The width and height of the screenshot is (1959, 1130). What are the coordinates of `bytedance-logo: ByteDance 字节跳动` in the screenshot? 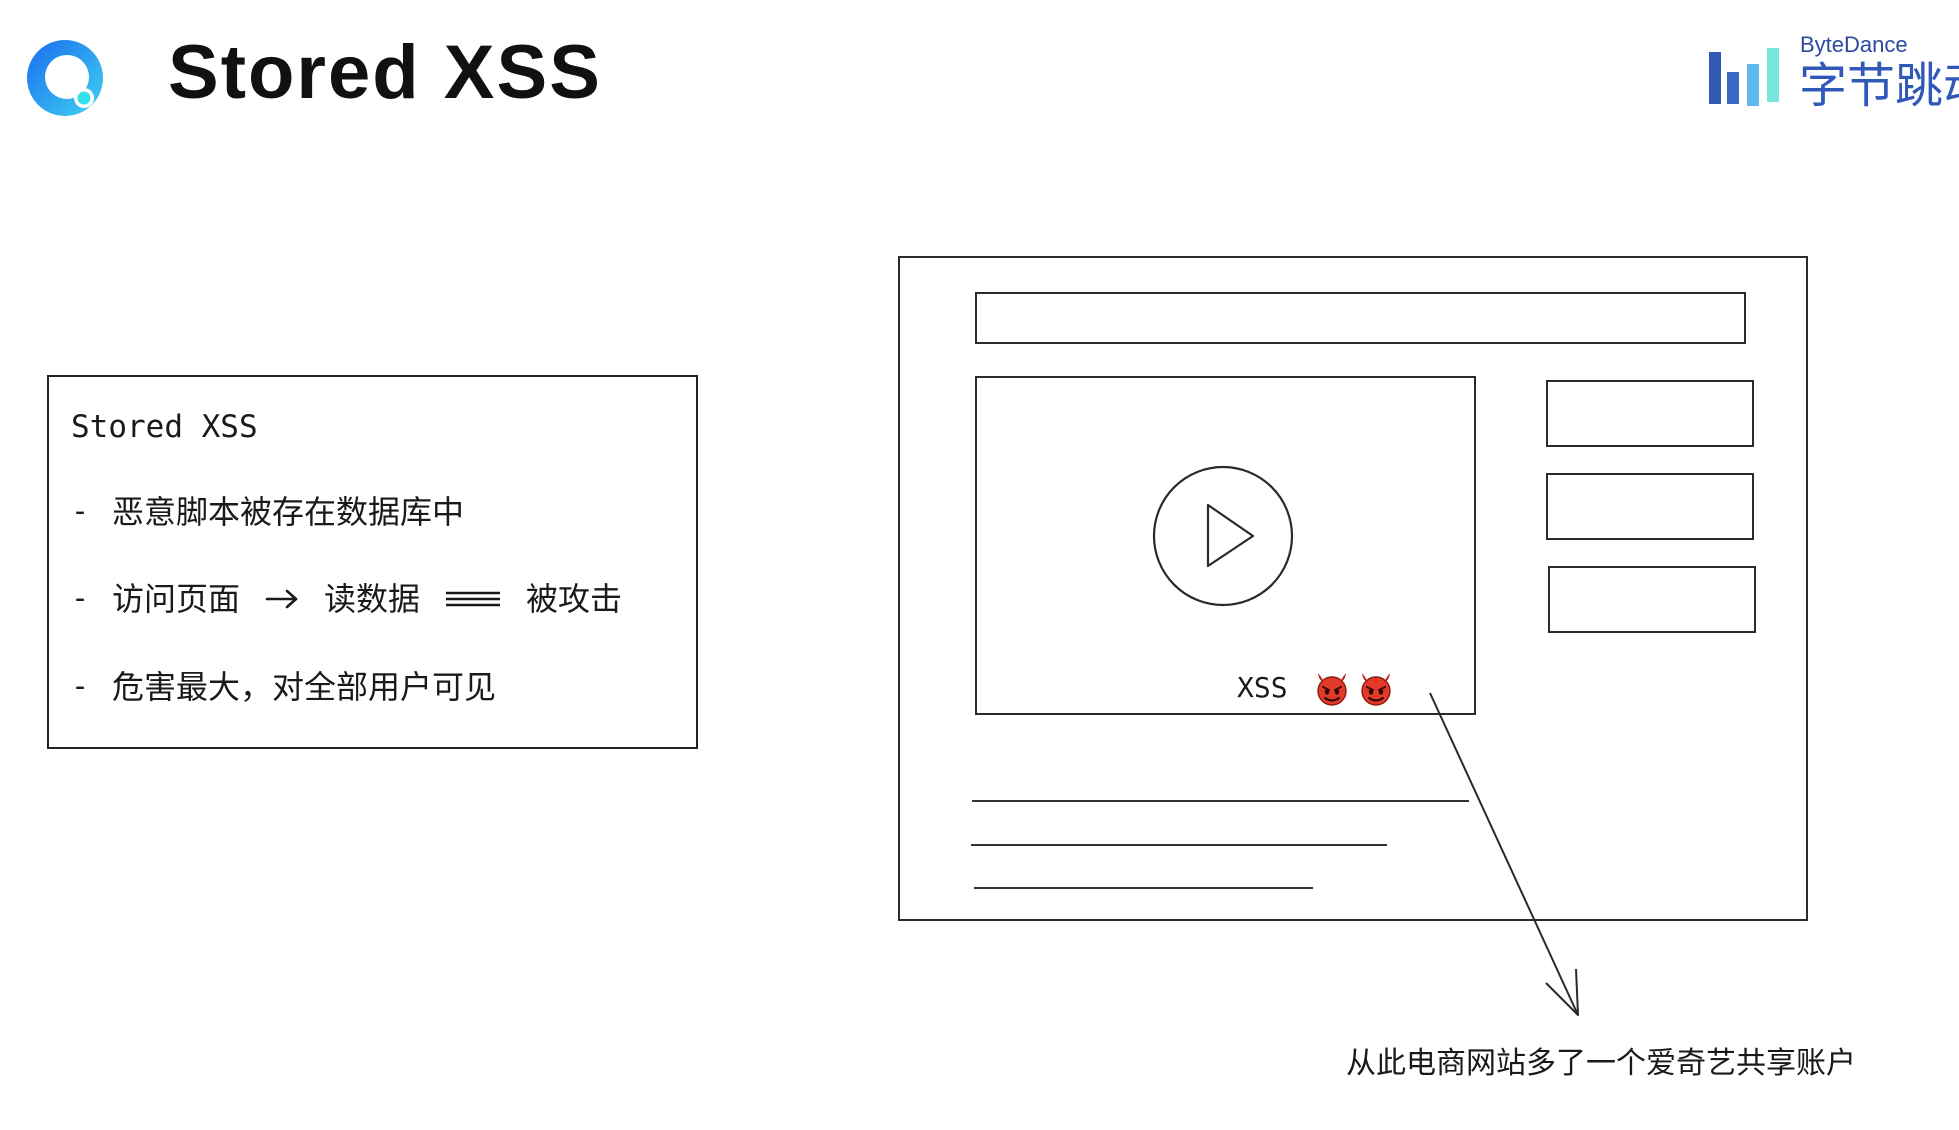 It's located at (1834, 75).